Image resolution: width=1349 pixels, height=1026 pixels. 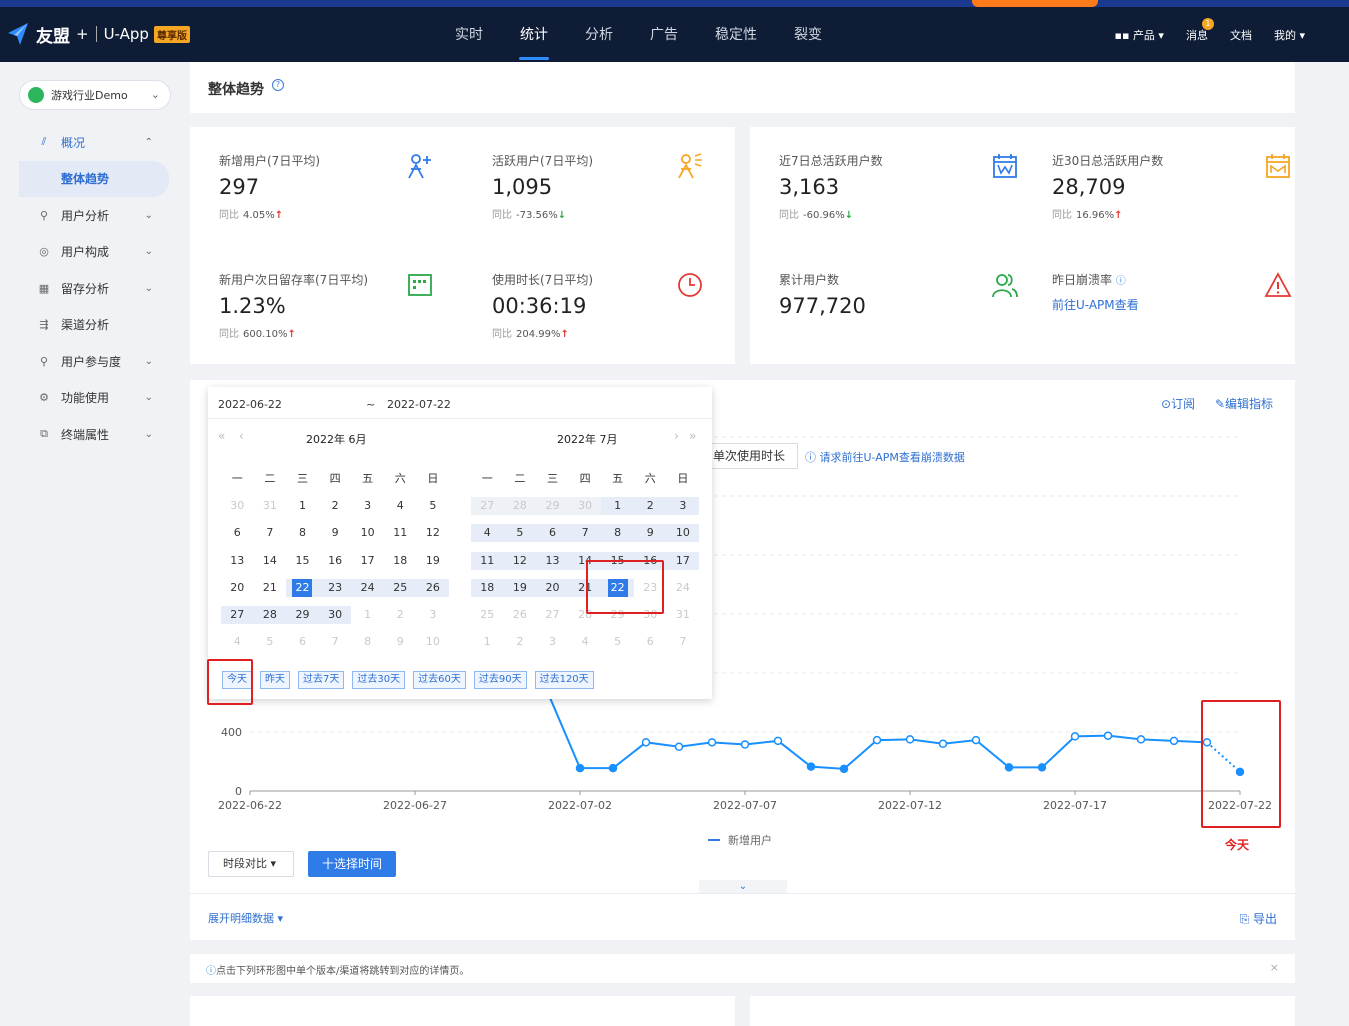 What do you see at coordinates (302, 615) in the screenshot?
I see `calendar-day: 29` at bounding box center [302, 615].